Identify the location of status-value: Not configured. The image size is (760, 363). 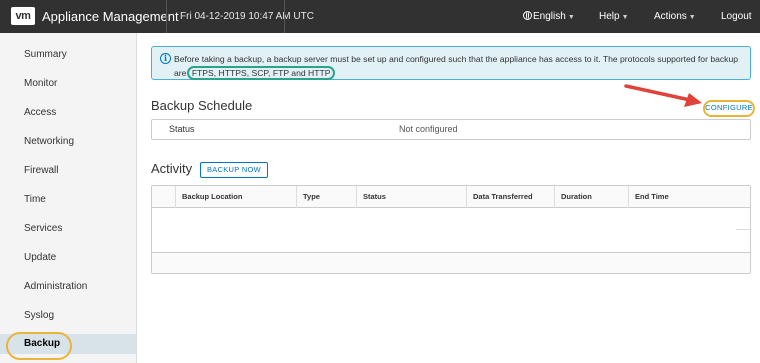
(428, 129).